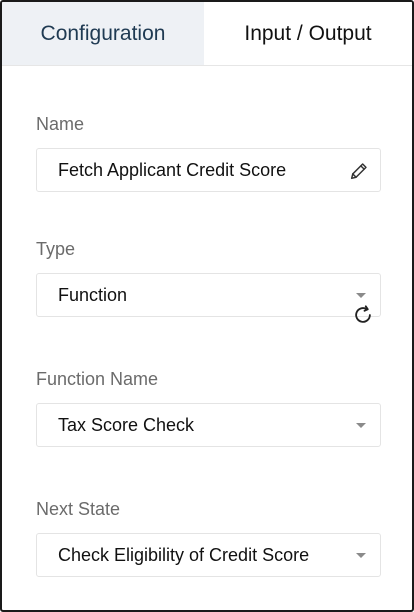 This screenshot has height=612, width=414. Describe the element at coordinates (359, 171) in the screenshot. I see `pencil-icon` at that location.